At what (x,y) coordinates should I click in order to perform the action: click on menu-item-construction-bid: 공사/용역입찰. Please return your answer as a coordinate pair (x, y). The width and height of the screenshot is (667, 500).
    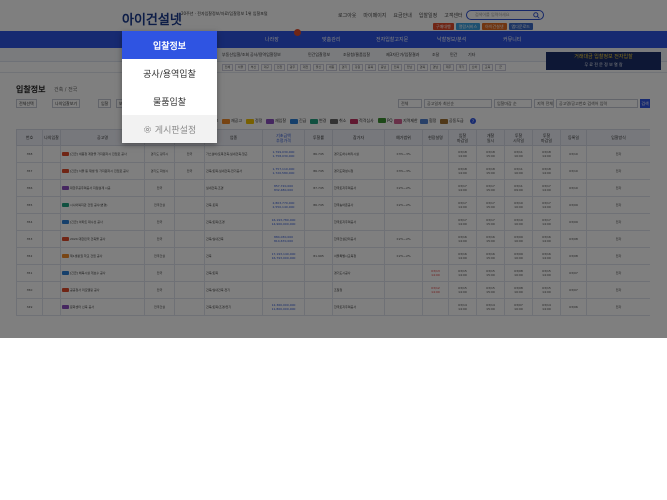
    Looking at the image, I should click on (169, 73).